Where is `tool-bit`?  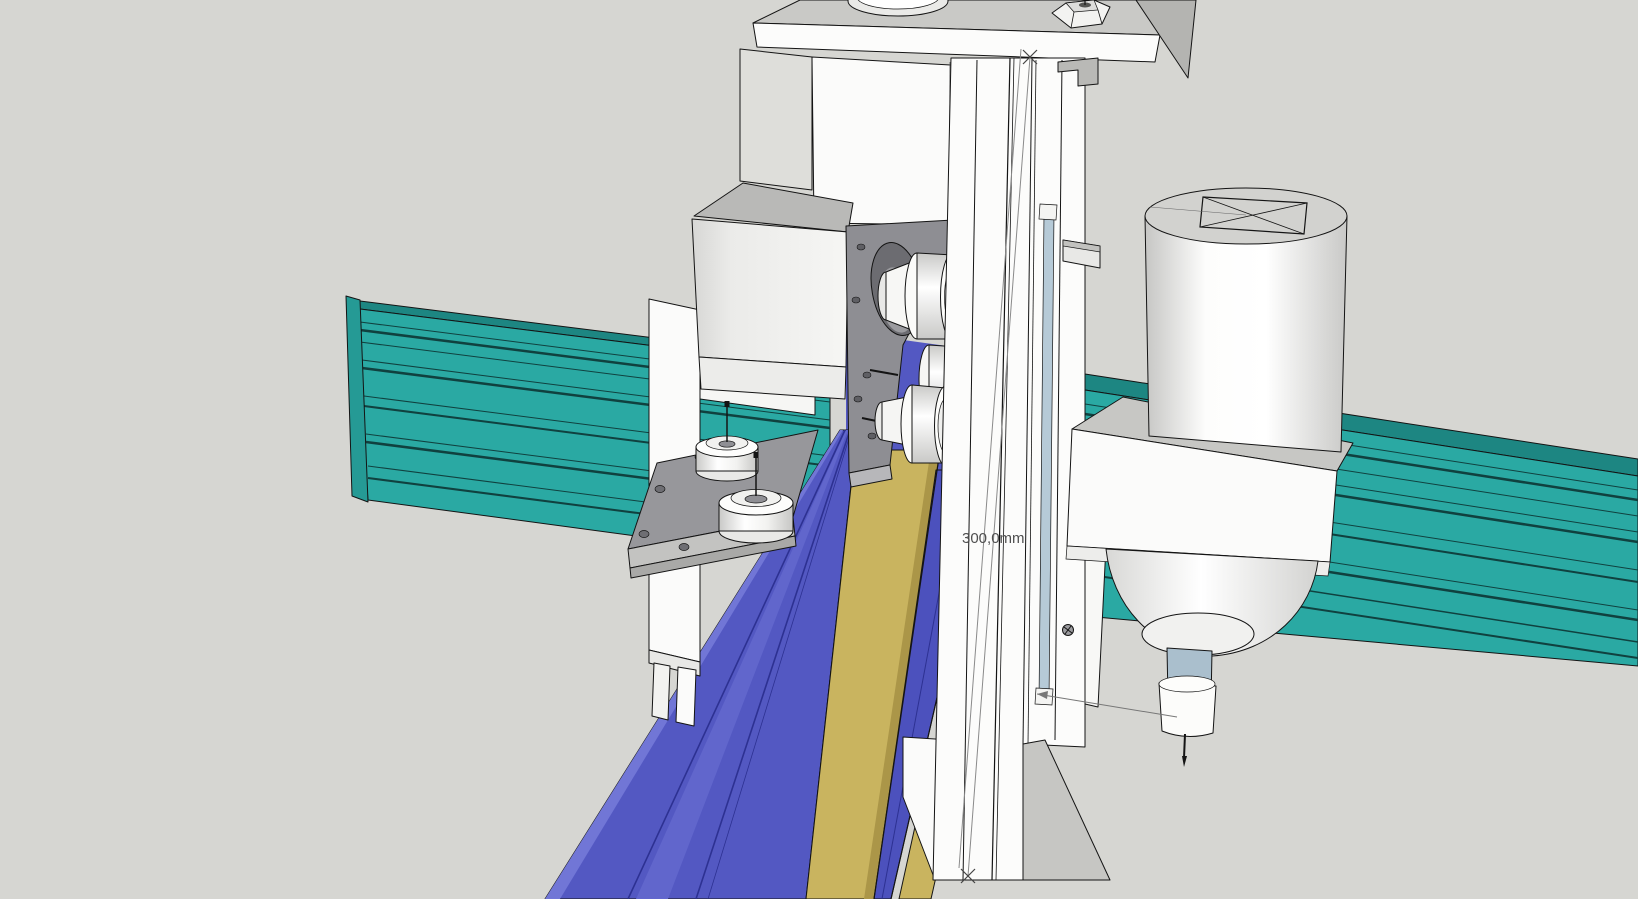 tool-bit is located at coordinates (1184, 746).